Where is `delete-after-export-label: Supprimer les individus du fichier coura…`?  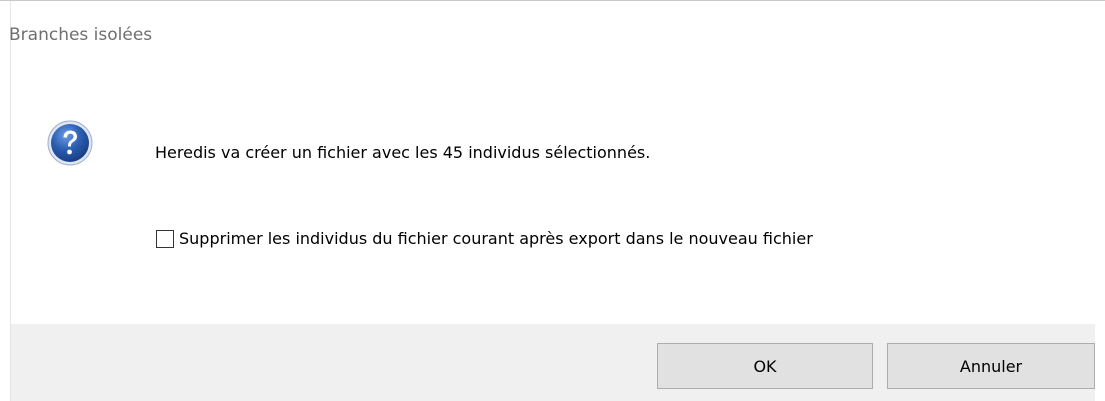 delete-after-export-label: Supprimer les individus du fichier coura… is located at coordinates (496, 238).